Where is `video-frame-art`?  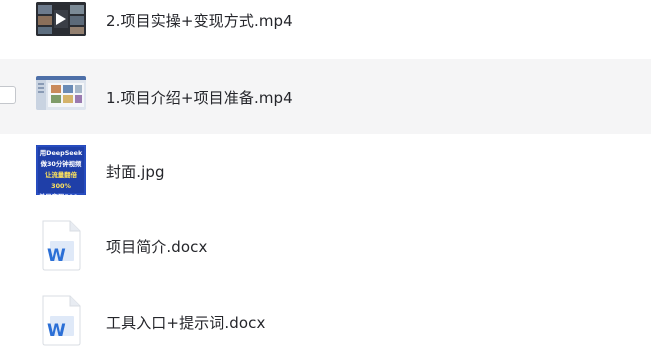 video-frame-art is located at coordinates (61, 93).